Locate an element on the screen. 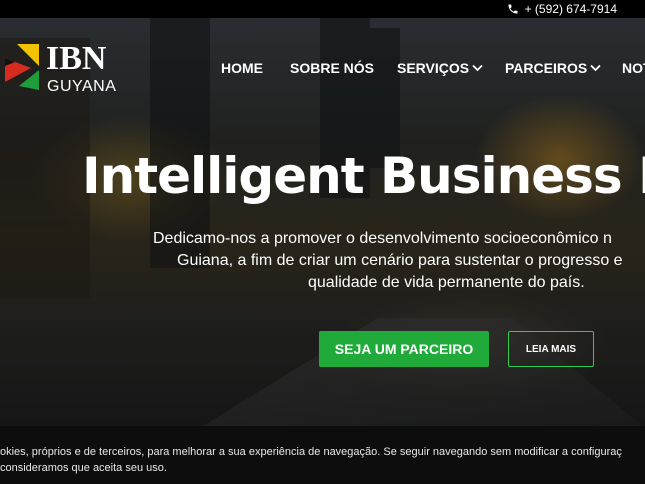  logo-subtitle: GUYANA is located at coordinates (82, 86).